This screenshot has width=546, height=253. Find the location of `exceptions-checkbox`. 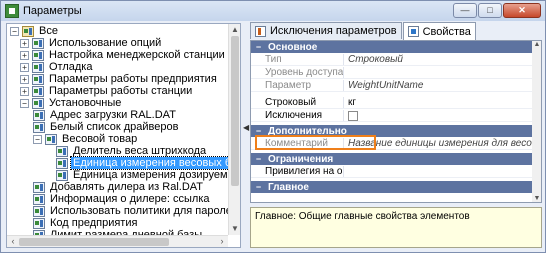

exceptions-checkbox is located at coordinates (353, 116).